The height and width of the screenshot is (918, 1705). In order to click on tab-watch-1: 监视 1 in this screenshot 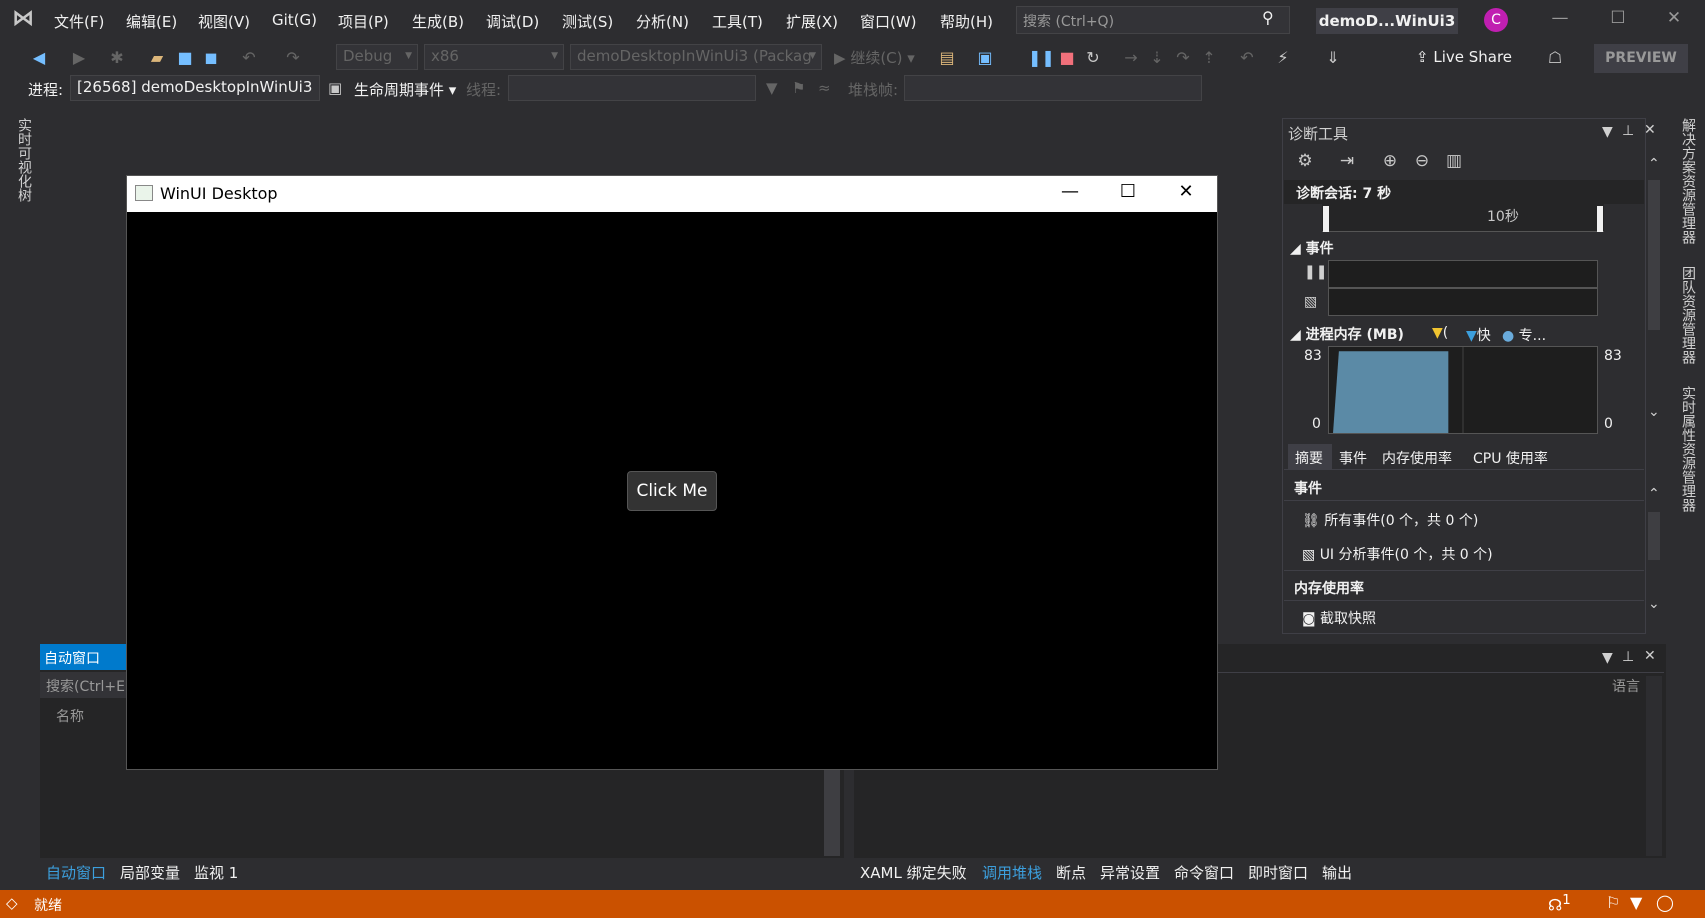, I will do `click(216, 872)`.